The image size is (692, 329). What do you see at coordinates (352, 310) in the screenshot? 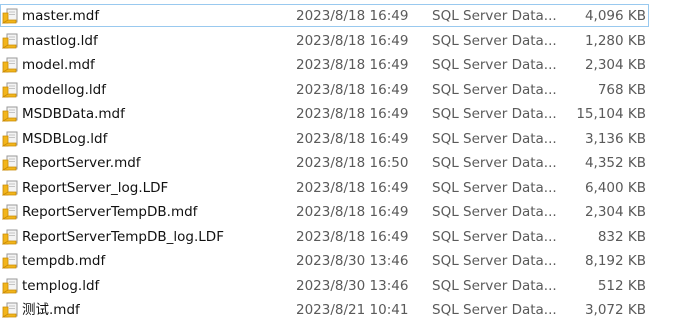
I see `file-modified-date: 2023/8/21 10:41` at bounding box center [352, 310].